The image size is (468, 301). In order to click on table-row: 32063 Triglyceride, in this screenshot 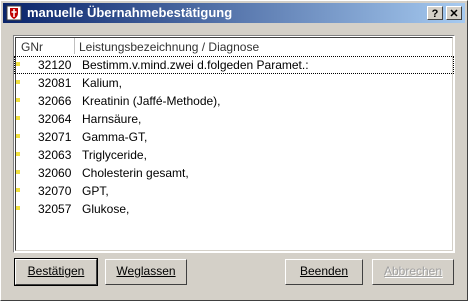, I will do `click(234, 155)`.